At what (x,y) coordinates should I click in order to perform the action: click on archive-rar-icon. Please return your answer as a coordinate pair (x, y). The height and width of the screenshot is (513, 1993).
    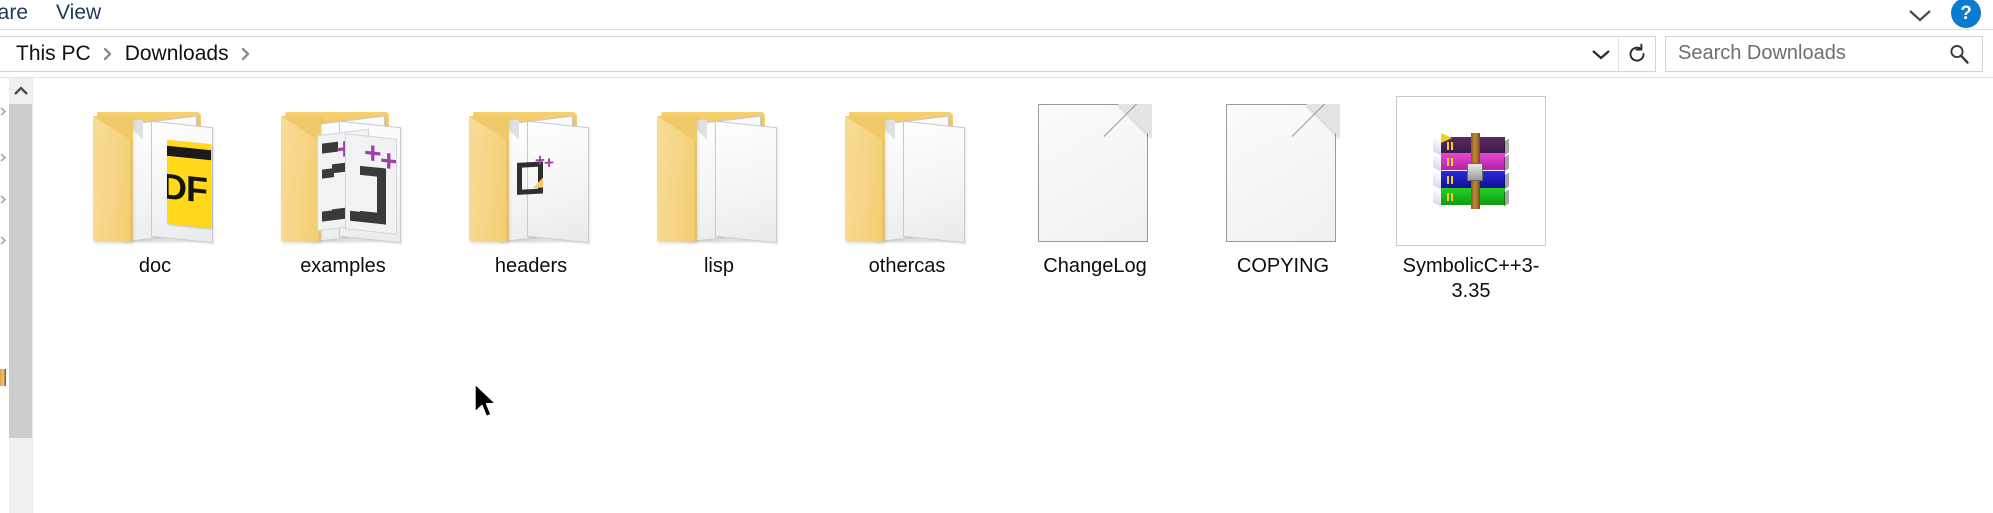
    Looking at the image, I should click on (1471, 170).